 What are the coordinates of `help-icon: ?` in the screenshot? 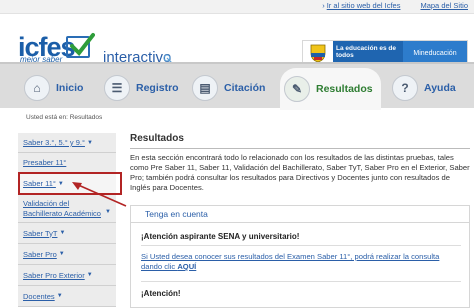 It's located at (405, 88).